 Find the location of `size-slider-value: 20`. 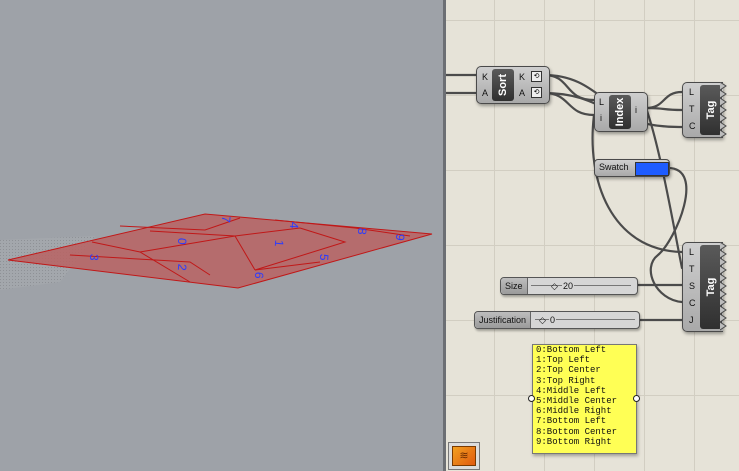

size-slider-value: 20 is located at coordinates (568, 286).